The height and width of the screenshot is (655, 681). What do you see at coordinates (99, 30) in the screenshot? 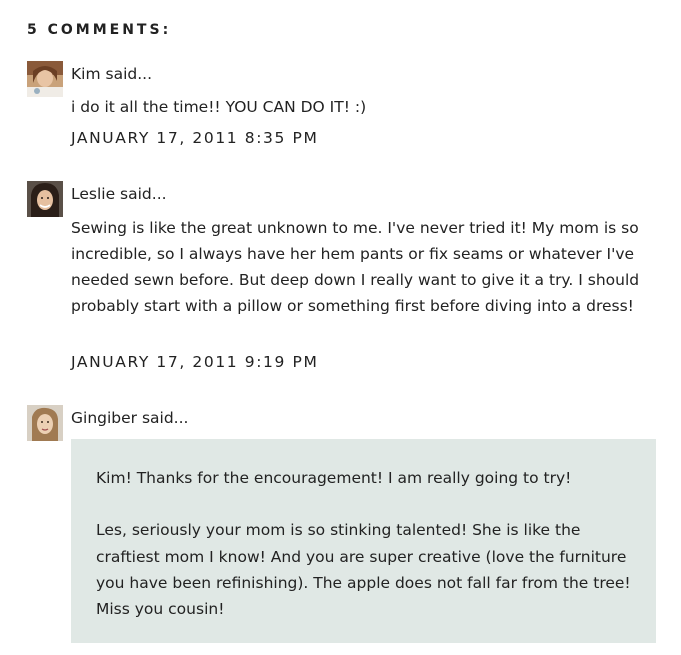
I see `comments-heading: 5 COMMENTS:` at bounding box center [99, 30].